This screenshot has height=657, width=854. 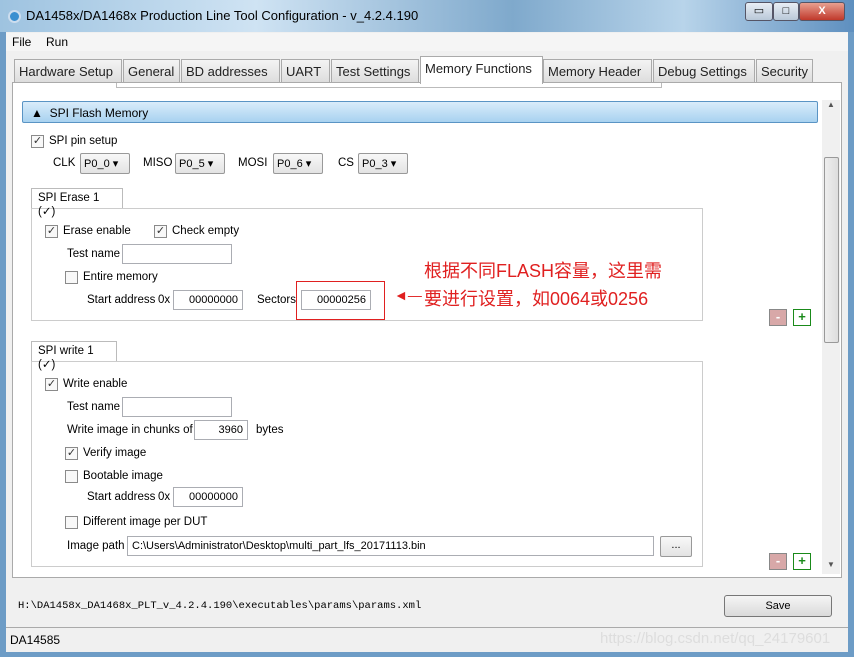 I want to click on write-hex-prefix: 0x, so click(x=164, y=497).